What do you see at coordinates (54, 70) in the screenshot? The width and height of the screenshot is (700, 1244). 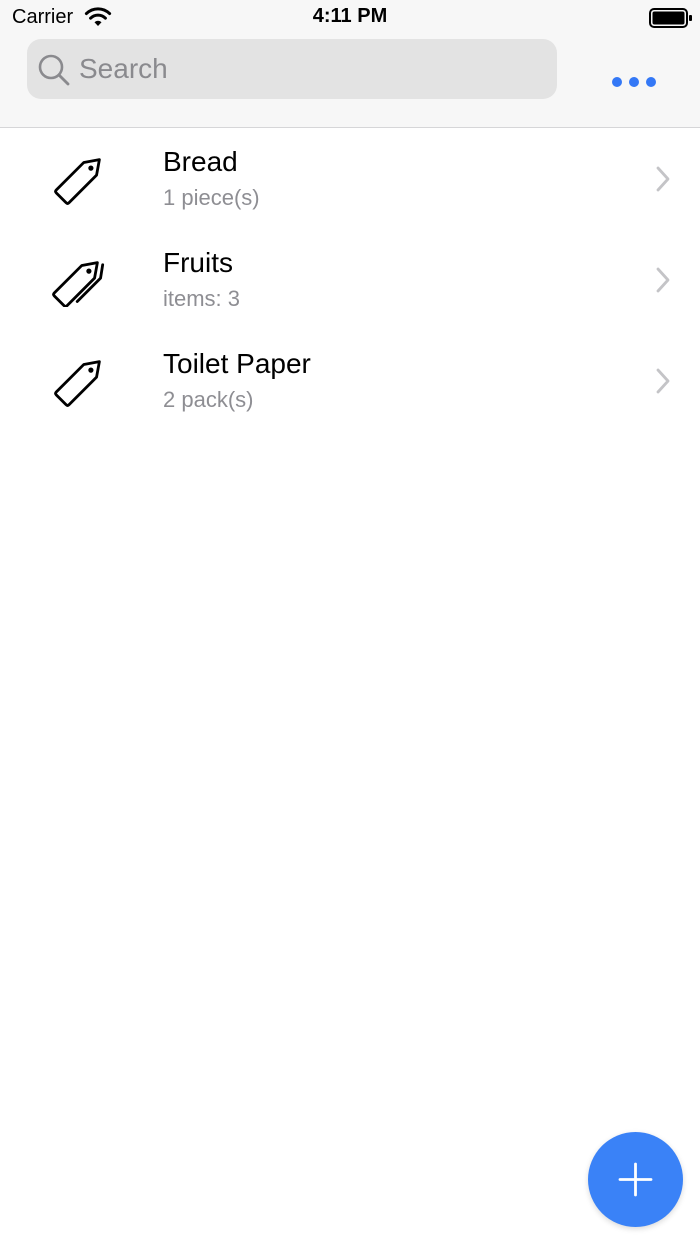 I see `search-icon` at bounding box center [54, 70].